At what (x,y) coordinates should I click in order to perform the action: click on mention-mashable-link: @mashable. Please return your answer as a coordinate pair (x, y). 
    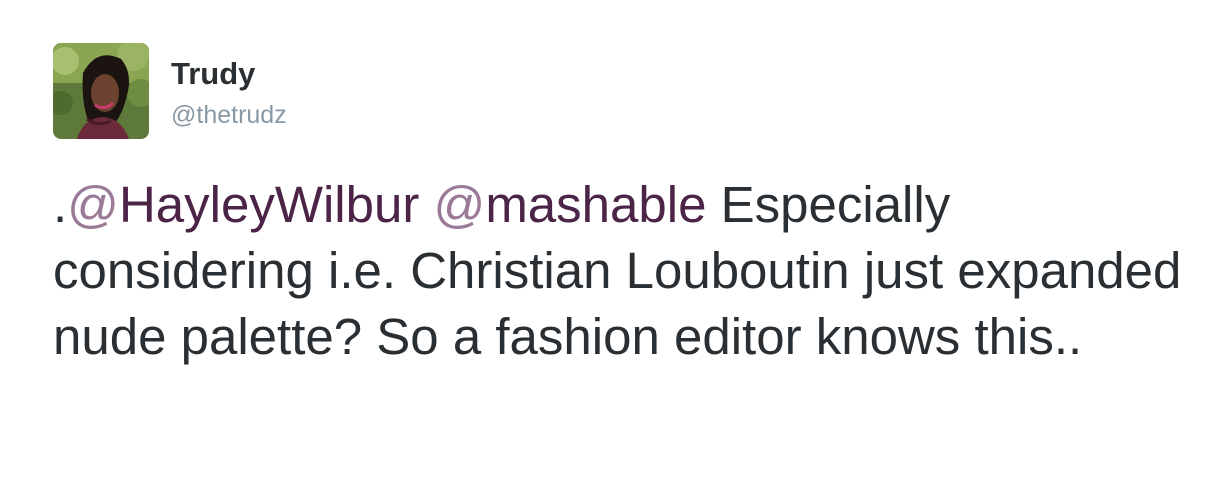
    Looking at the image, I should click on (570, 204).